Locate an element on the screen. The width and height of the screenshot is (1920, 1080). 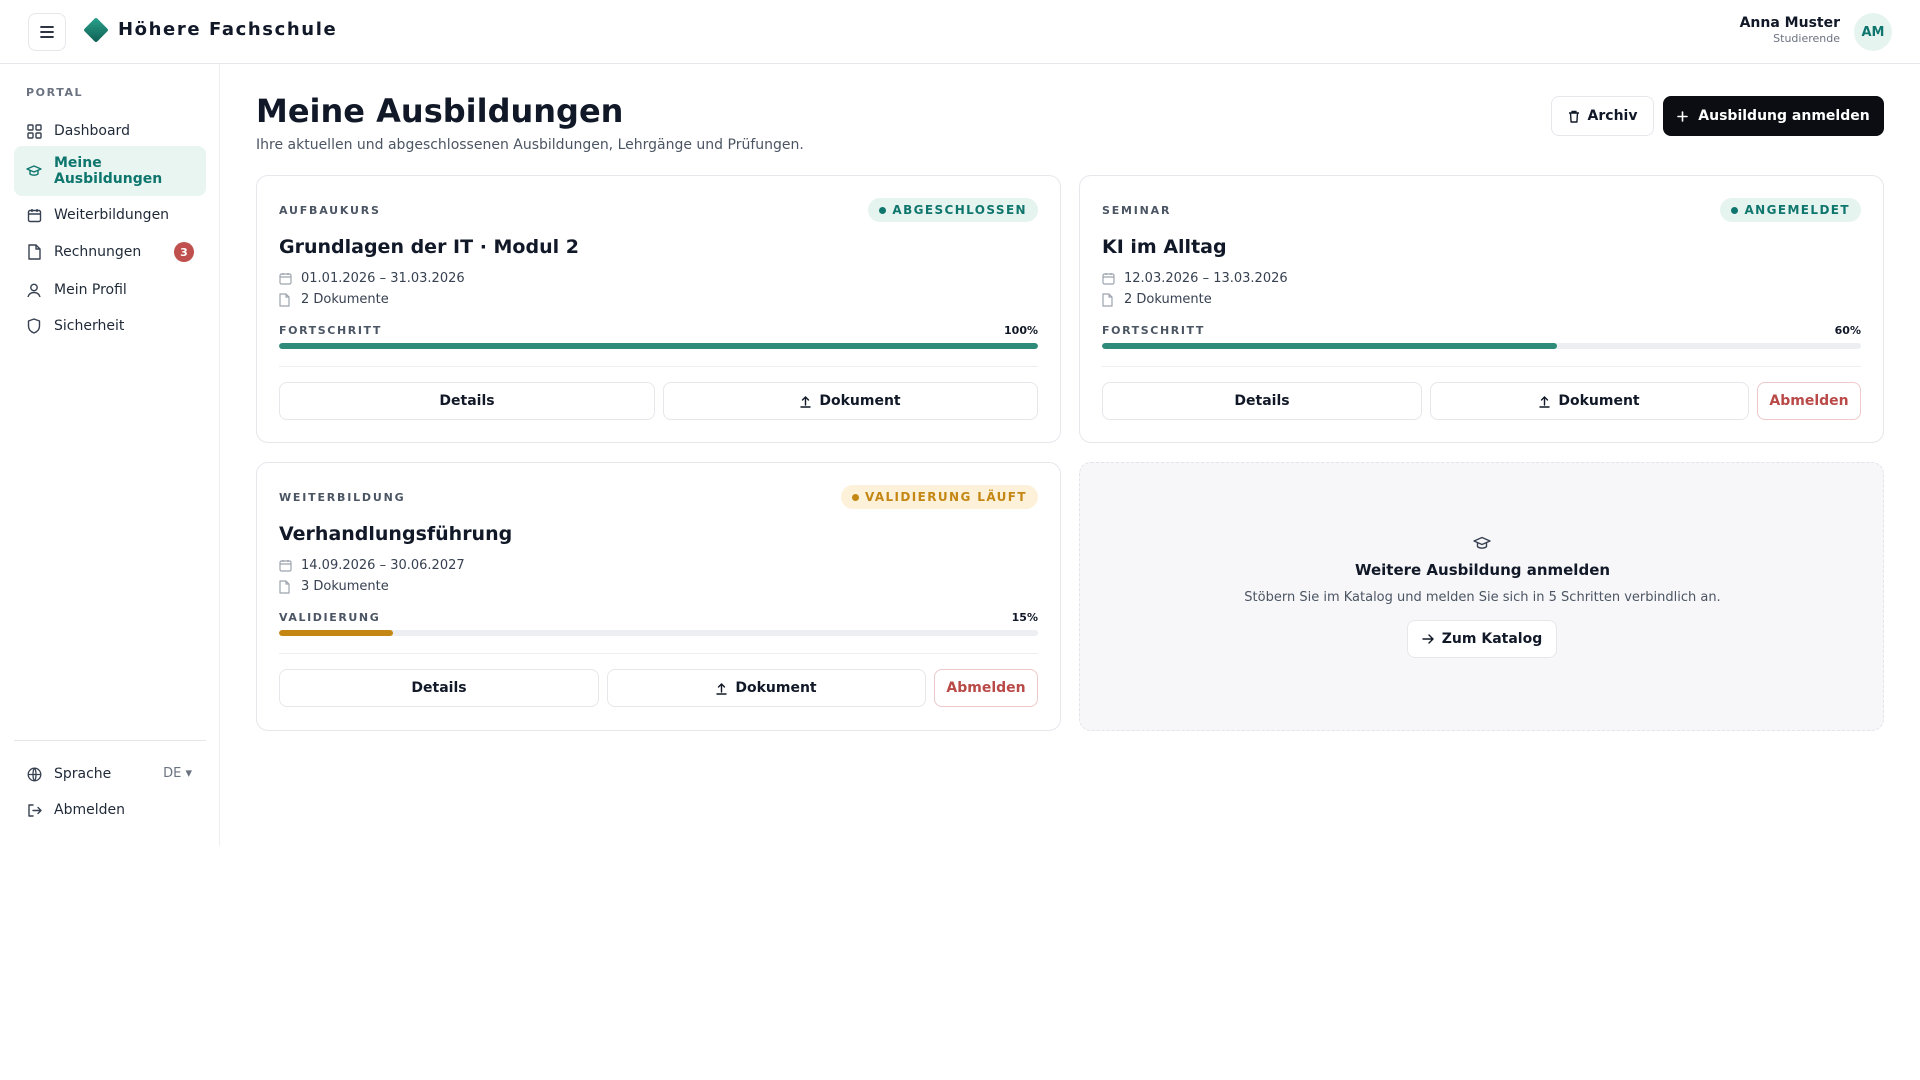
course-title: KI im Alltag is located at coordinates (1164, 247).